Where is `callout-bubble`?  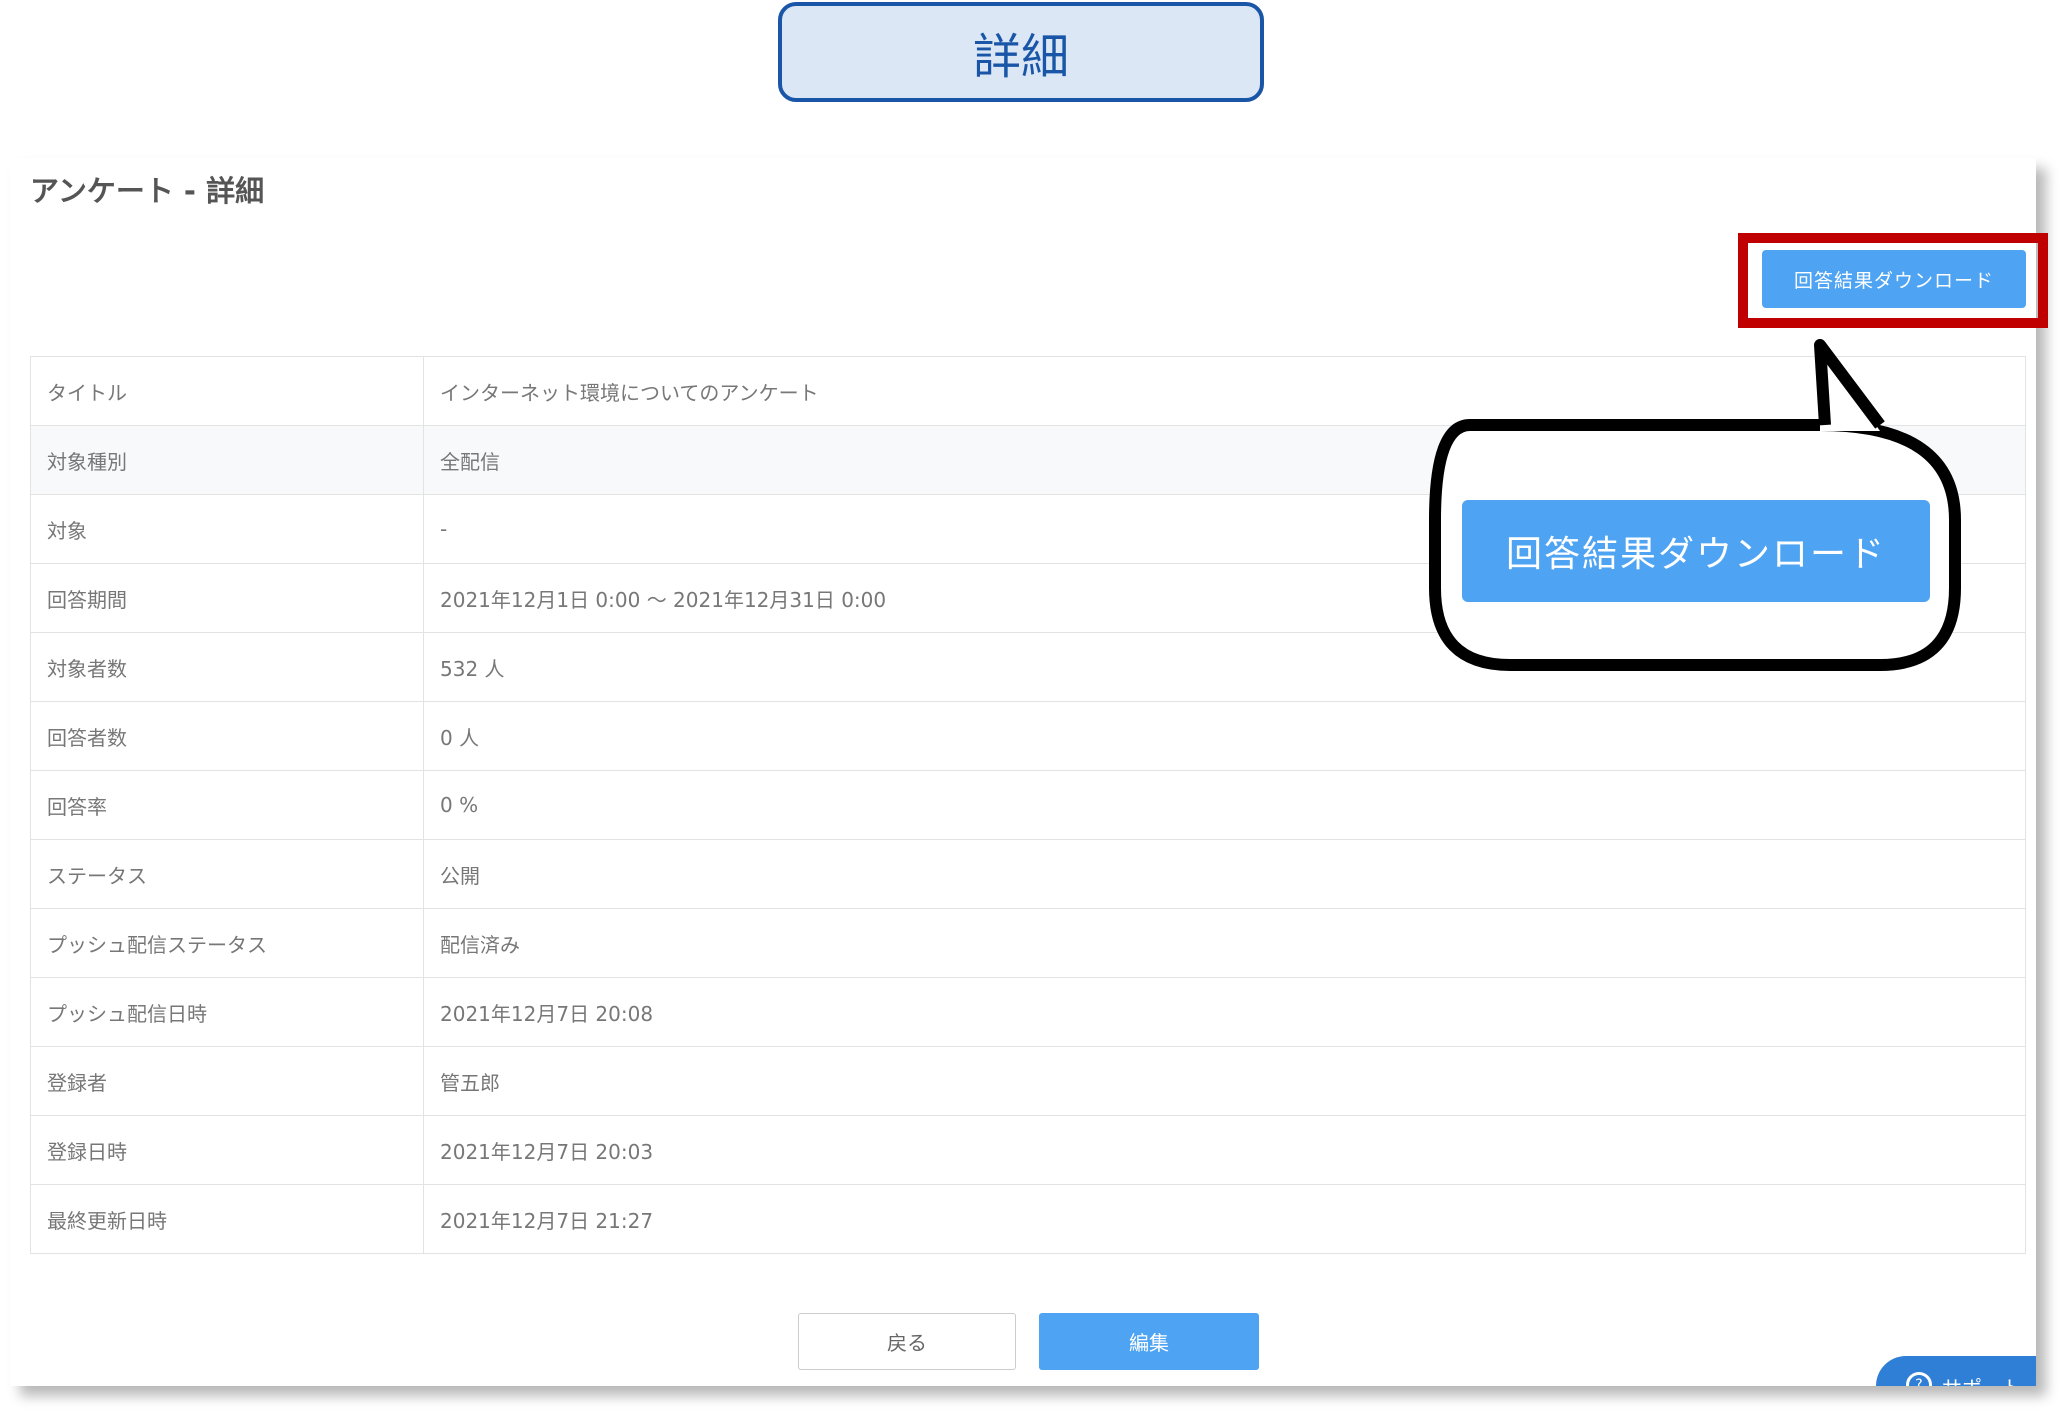
callout-bubble is located at coordinates (1695, 505).